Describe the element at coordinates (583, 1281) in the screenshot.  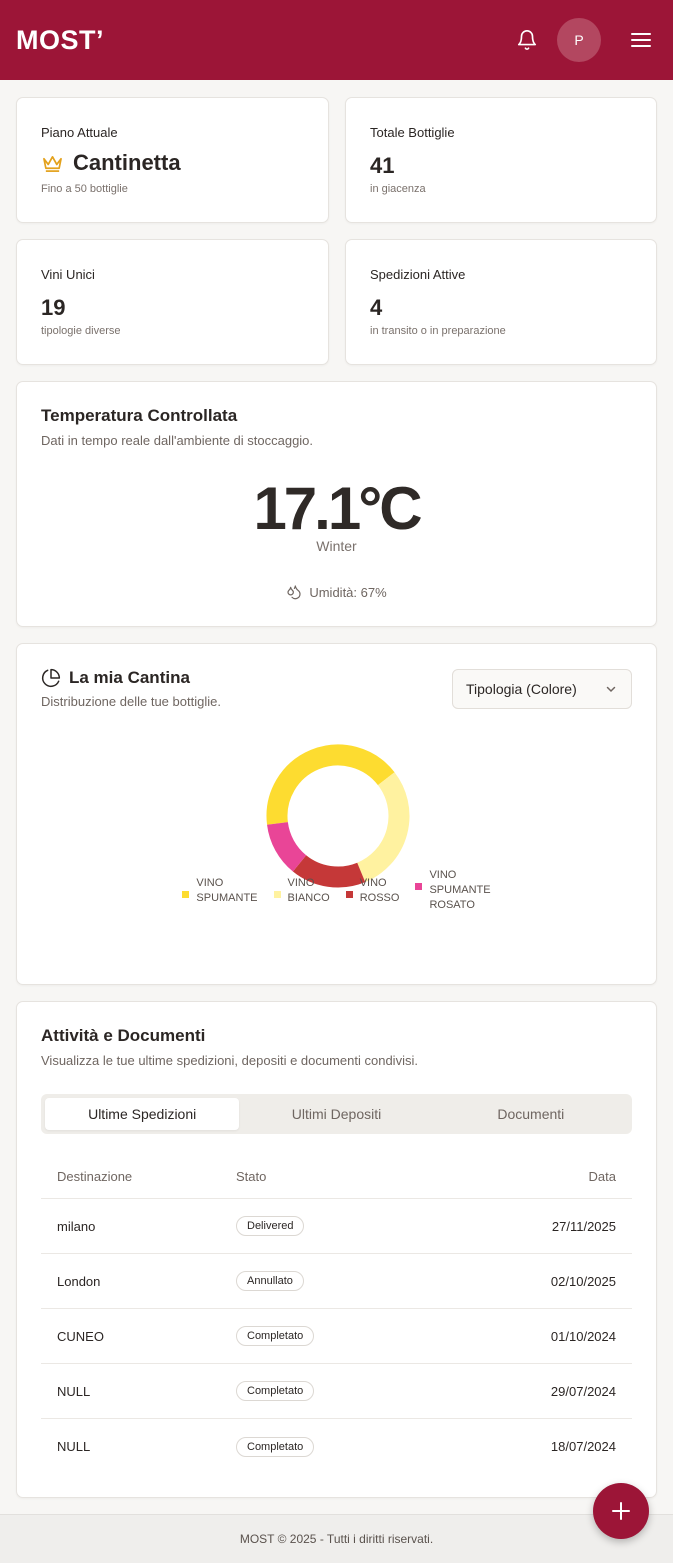
I see `row-date: 02/10/2025` at that location.